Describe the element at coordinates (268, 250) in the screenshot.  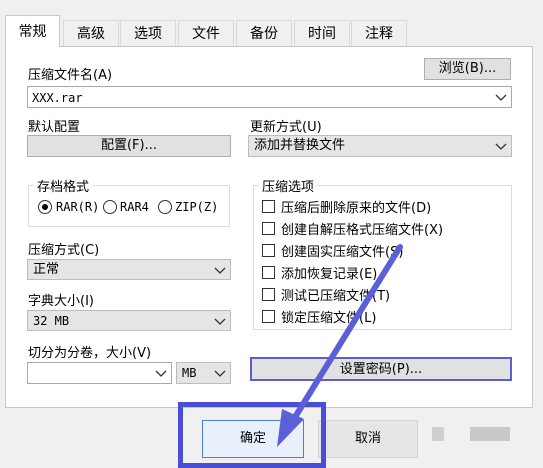
I see `checkbox-solid` at that location.